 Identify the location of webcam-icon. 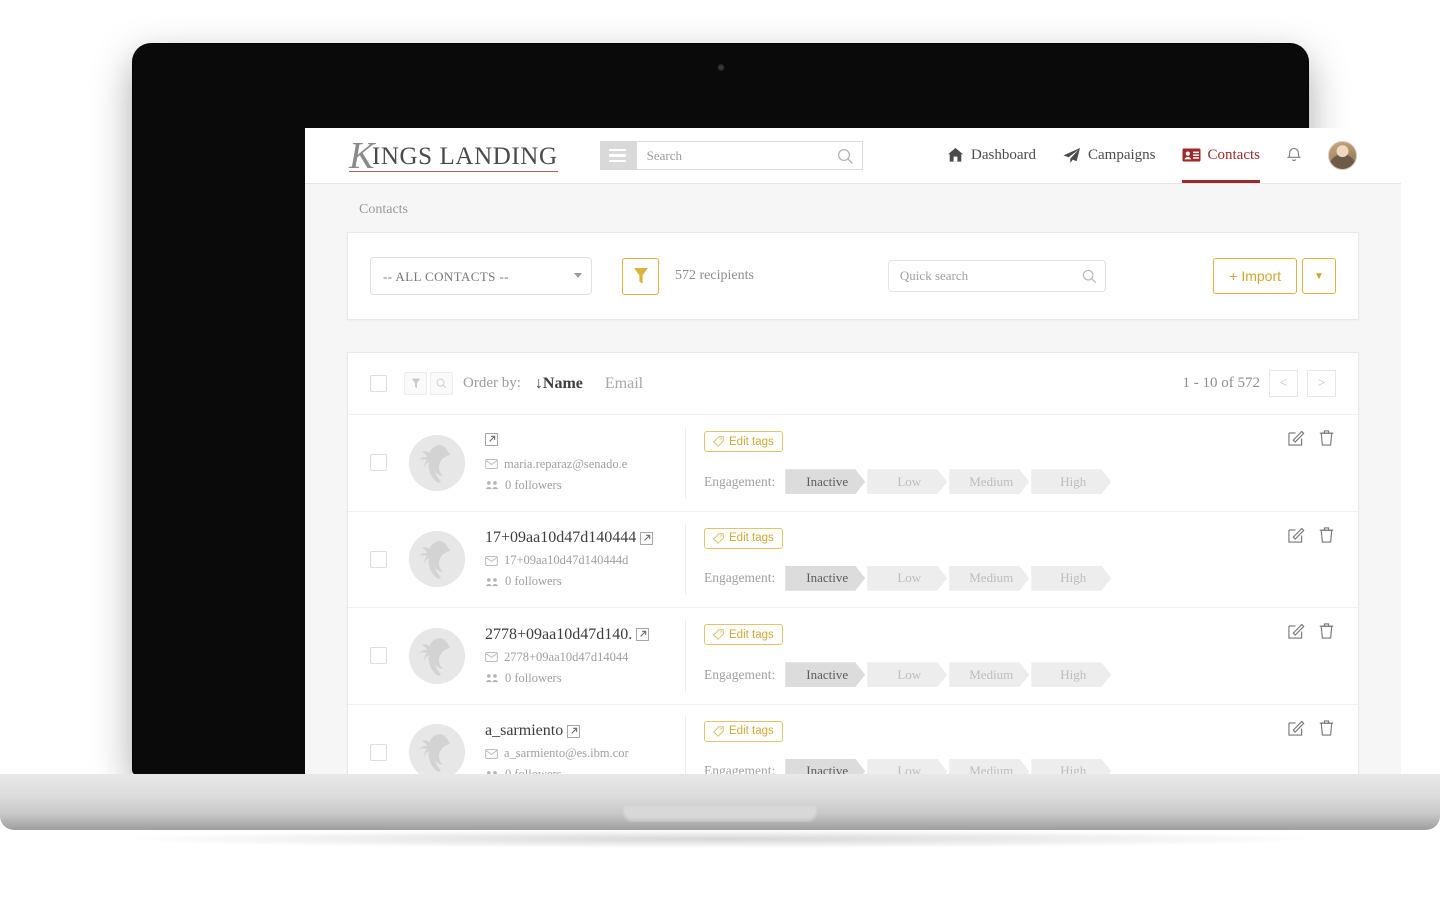
(720, 67).